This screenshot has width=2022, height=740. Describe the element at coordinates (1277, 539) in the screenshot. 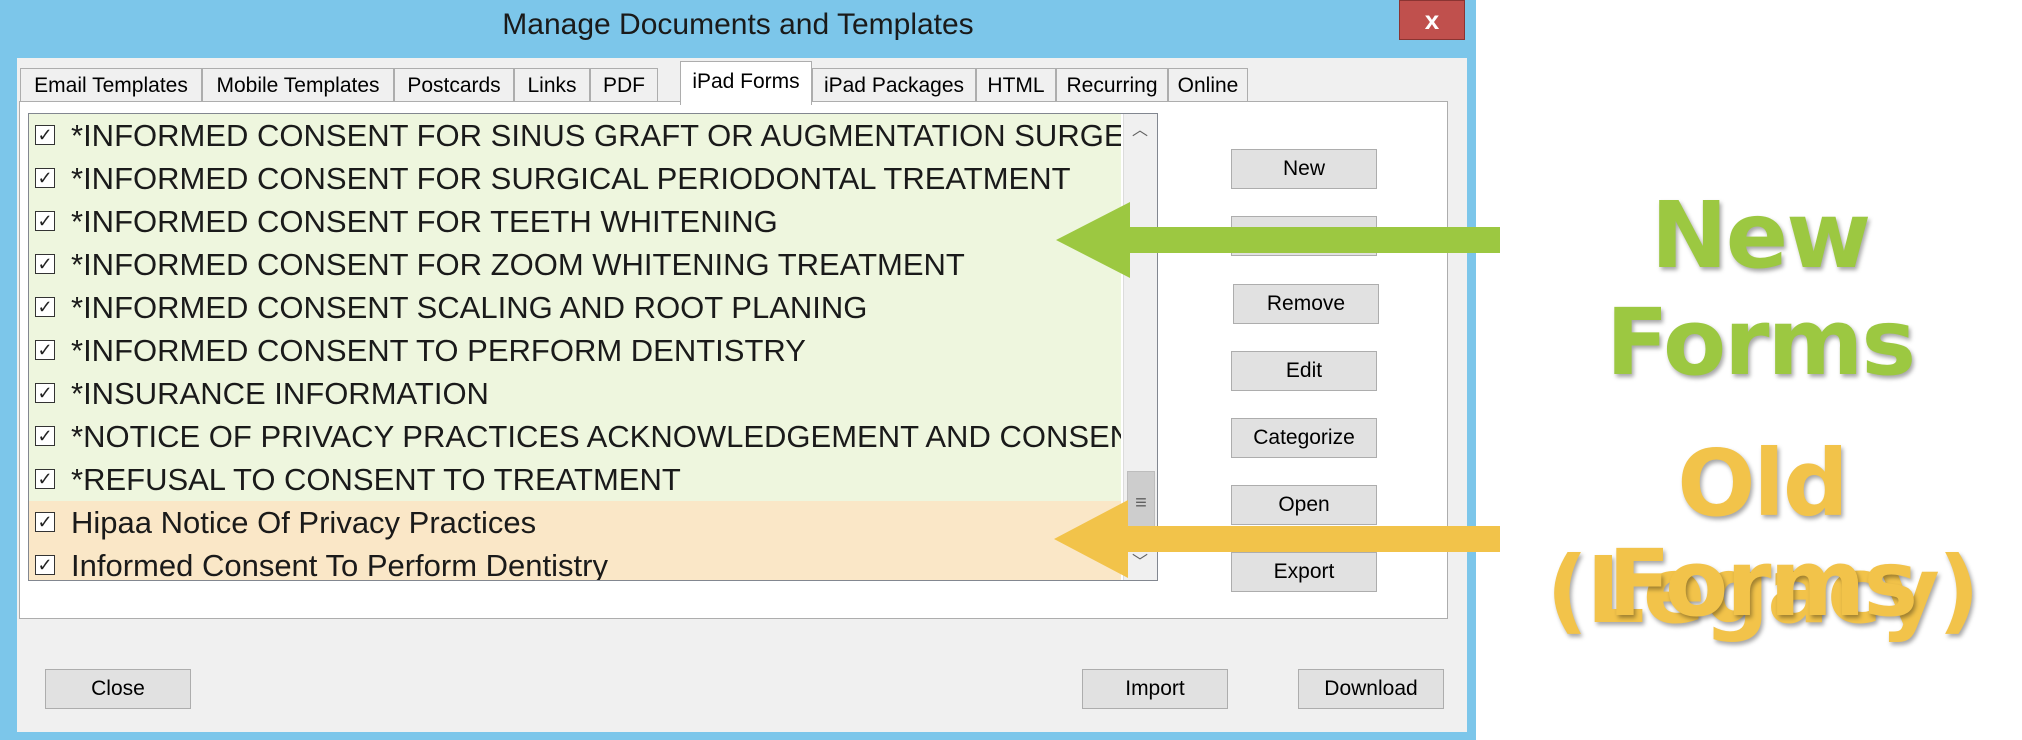

I see `old-forms-arrow-icon` at that location.